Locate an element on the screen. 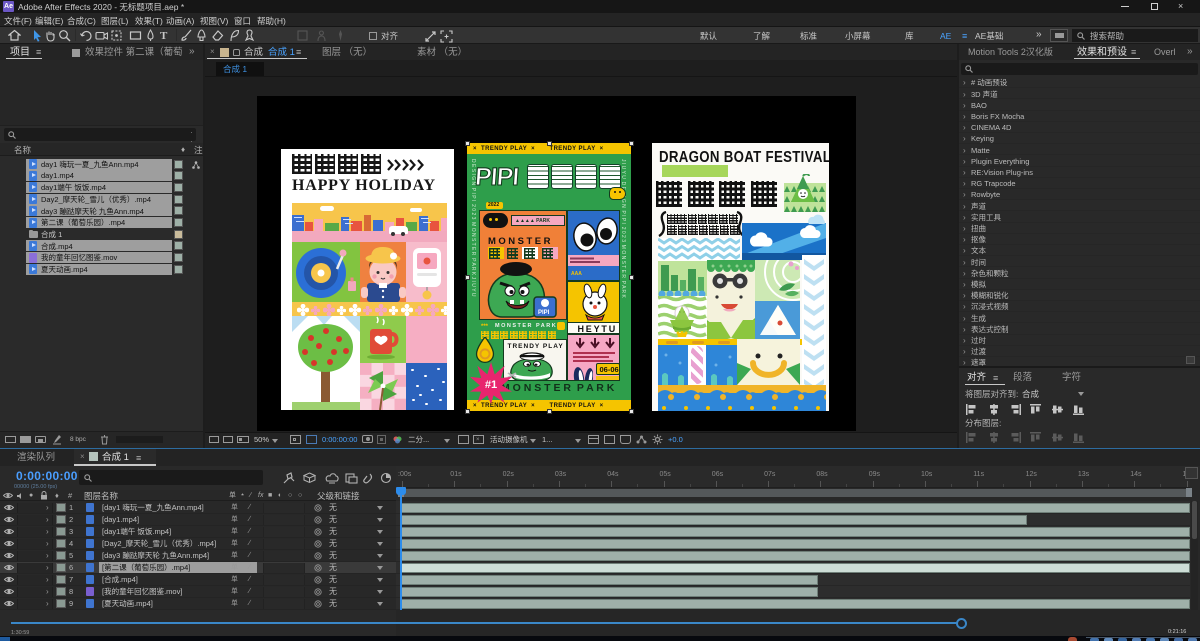 This screenshot has height=641, width=1200. svg-text: AAA is located at coordinates (576, 274).